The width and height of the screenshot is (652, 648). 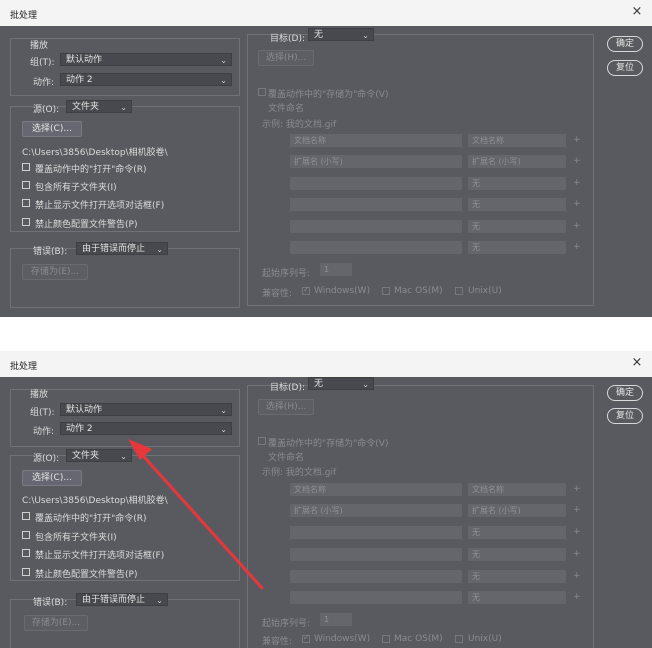 What do you see at coordinates (418, 291) in the screenshot?
I see `mac-label: Mac OS(M)` at bounding box center [418, 291].